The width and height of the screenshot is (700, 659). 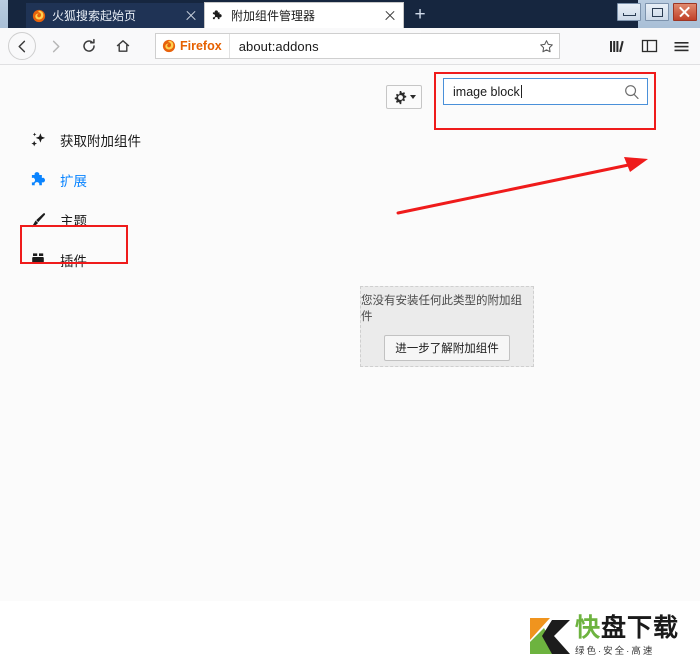 What do you see at coordinates (55, 46) in the screenshot?
I see `forward-icon` at bounding box center [55, 46].